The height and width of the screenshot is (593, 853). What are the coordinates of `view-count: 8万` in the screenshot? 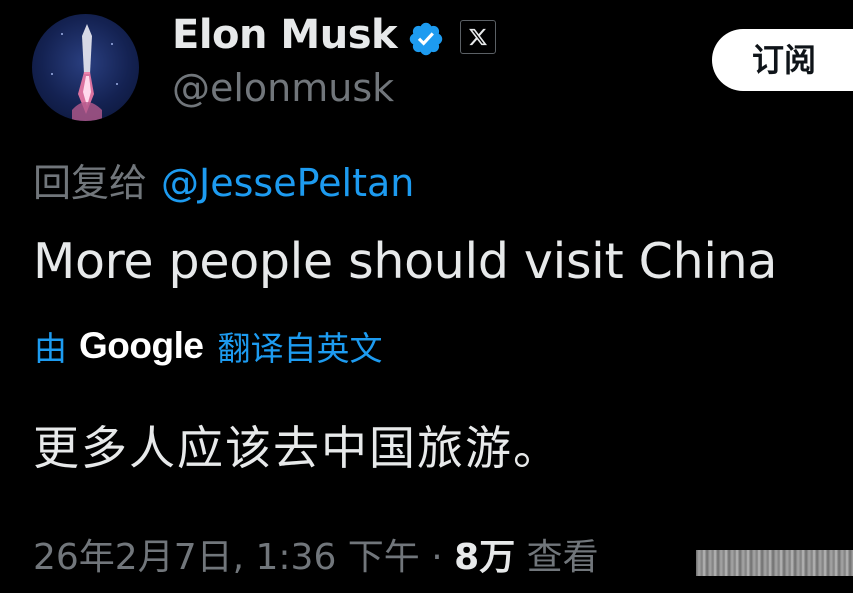 It's located at (485, 557).